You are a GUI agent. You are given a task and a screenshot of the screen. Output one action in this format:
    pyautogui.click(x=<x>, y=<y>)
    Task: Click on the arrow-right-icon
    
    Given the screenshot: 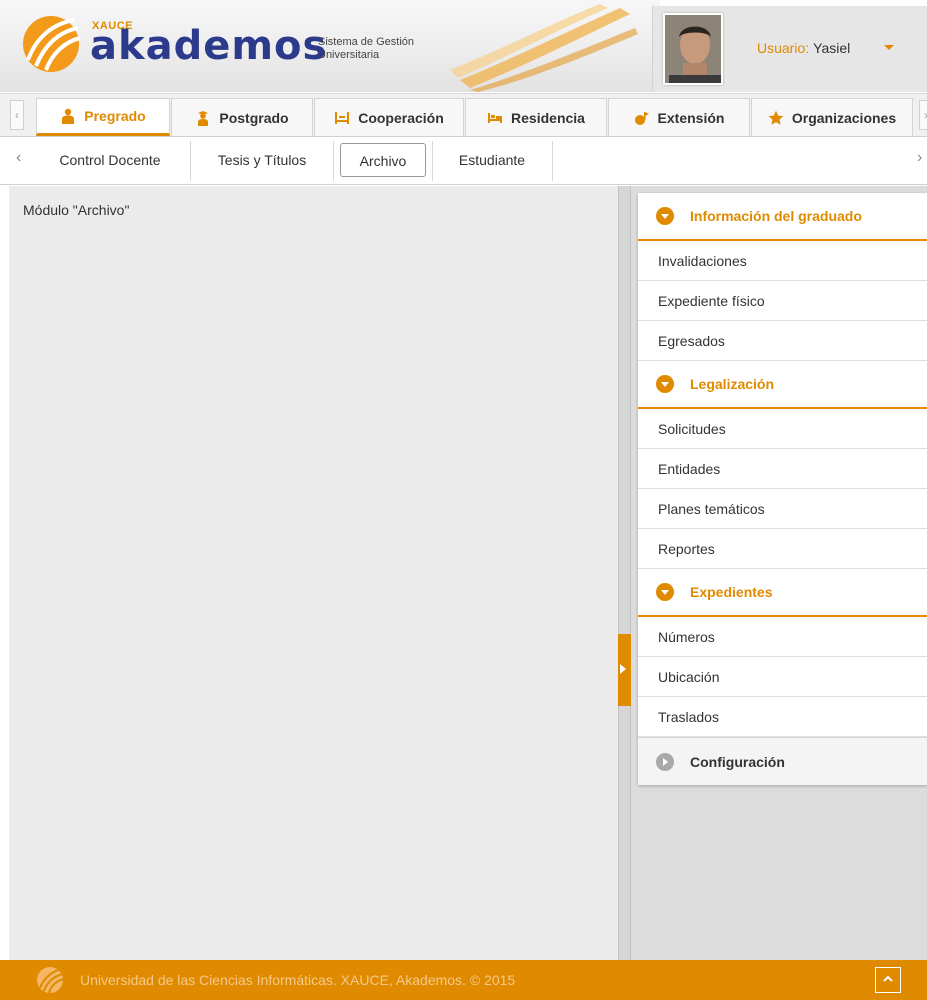 What is the action you would take?
    pyautogui.click(x=623, y=669)
    